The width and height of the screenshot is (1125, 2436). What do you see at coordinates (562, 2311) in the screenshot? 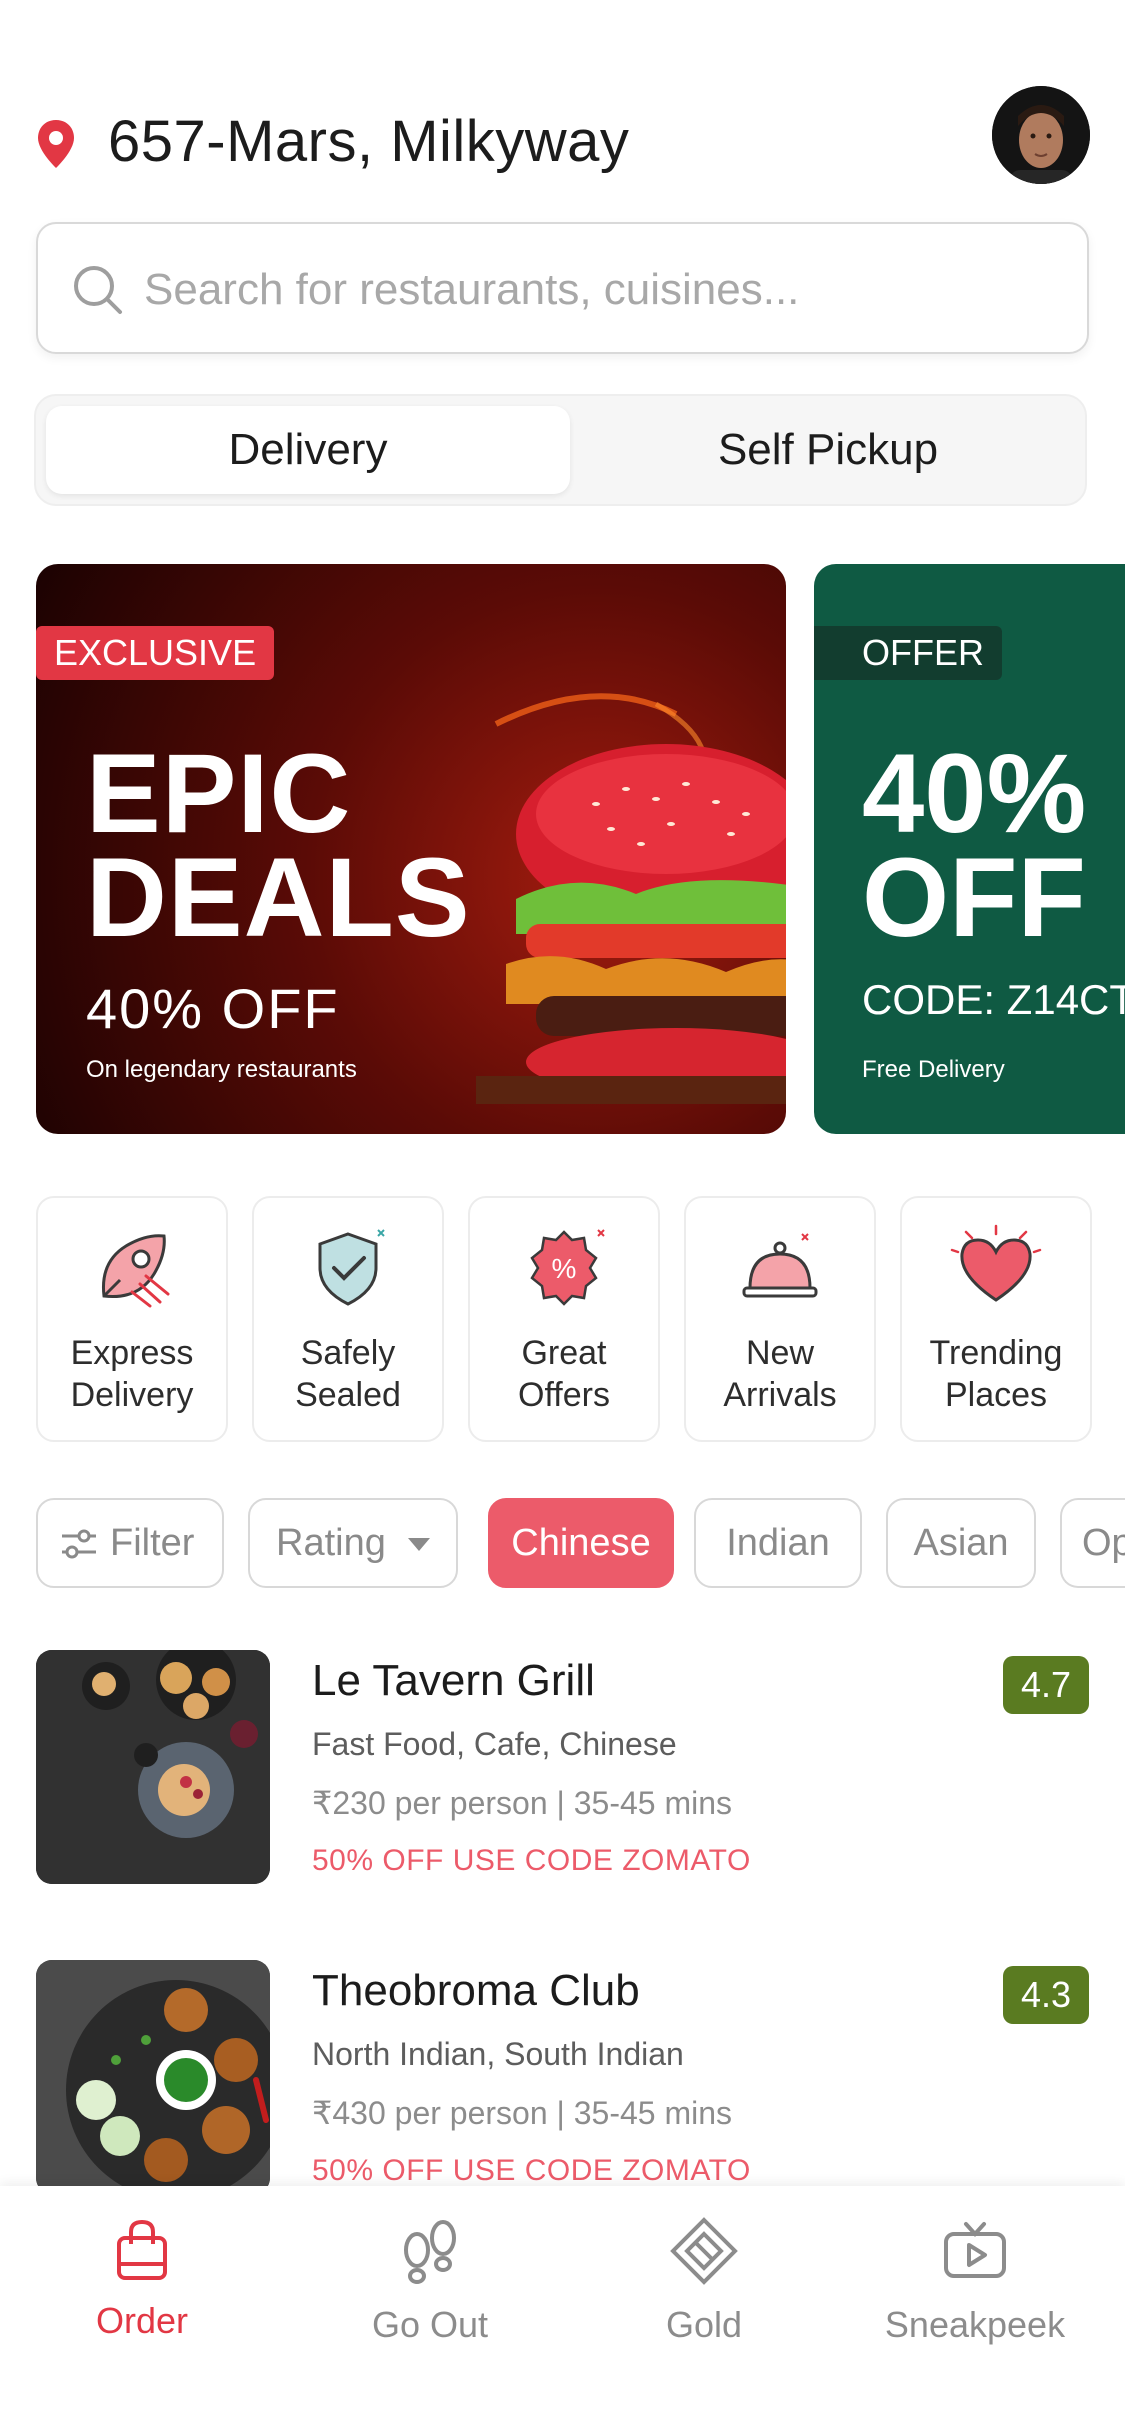
I see `bottom-nav: Order Go Out Gold Sneakpeek` at bounding box center [562, 2311].